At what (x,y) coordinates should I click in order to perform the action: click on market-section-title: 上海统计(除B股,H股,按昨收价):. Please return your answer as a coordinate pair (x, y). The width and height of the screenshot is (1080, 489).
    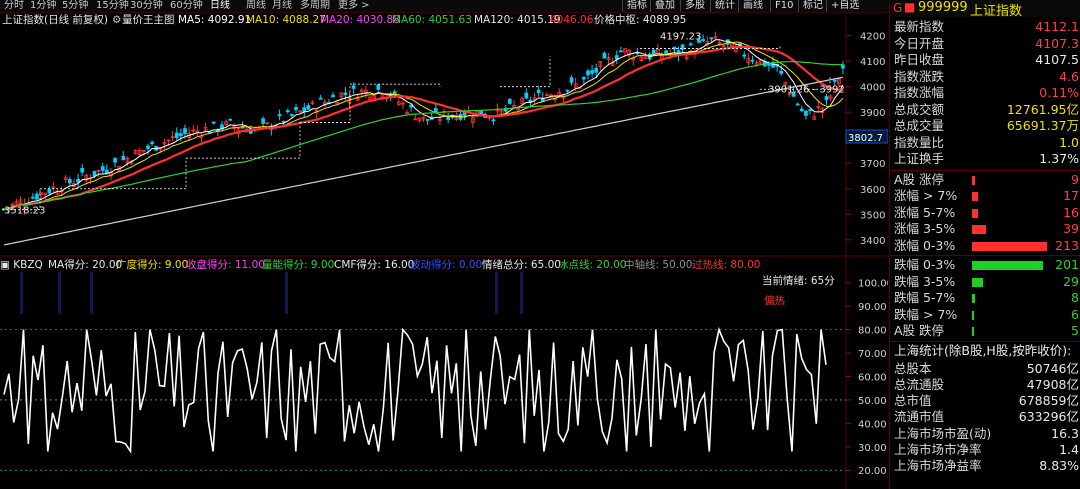
    Looking at the image, I should click on (983, 350).